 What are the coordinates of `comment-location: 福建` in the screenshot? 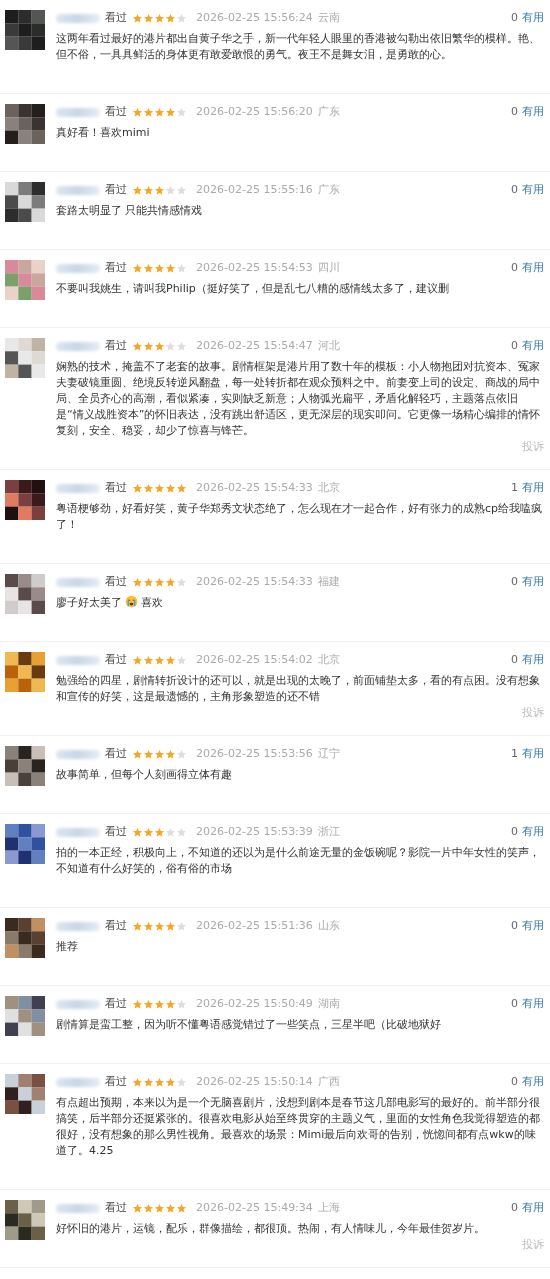 It's located at (328, 582).